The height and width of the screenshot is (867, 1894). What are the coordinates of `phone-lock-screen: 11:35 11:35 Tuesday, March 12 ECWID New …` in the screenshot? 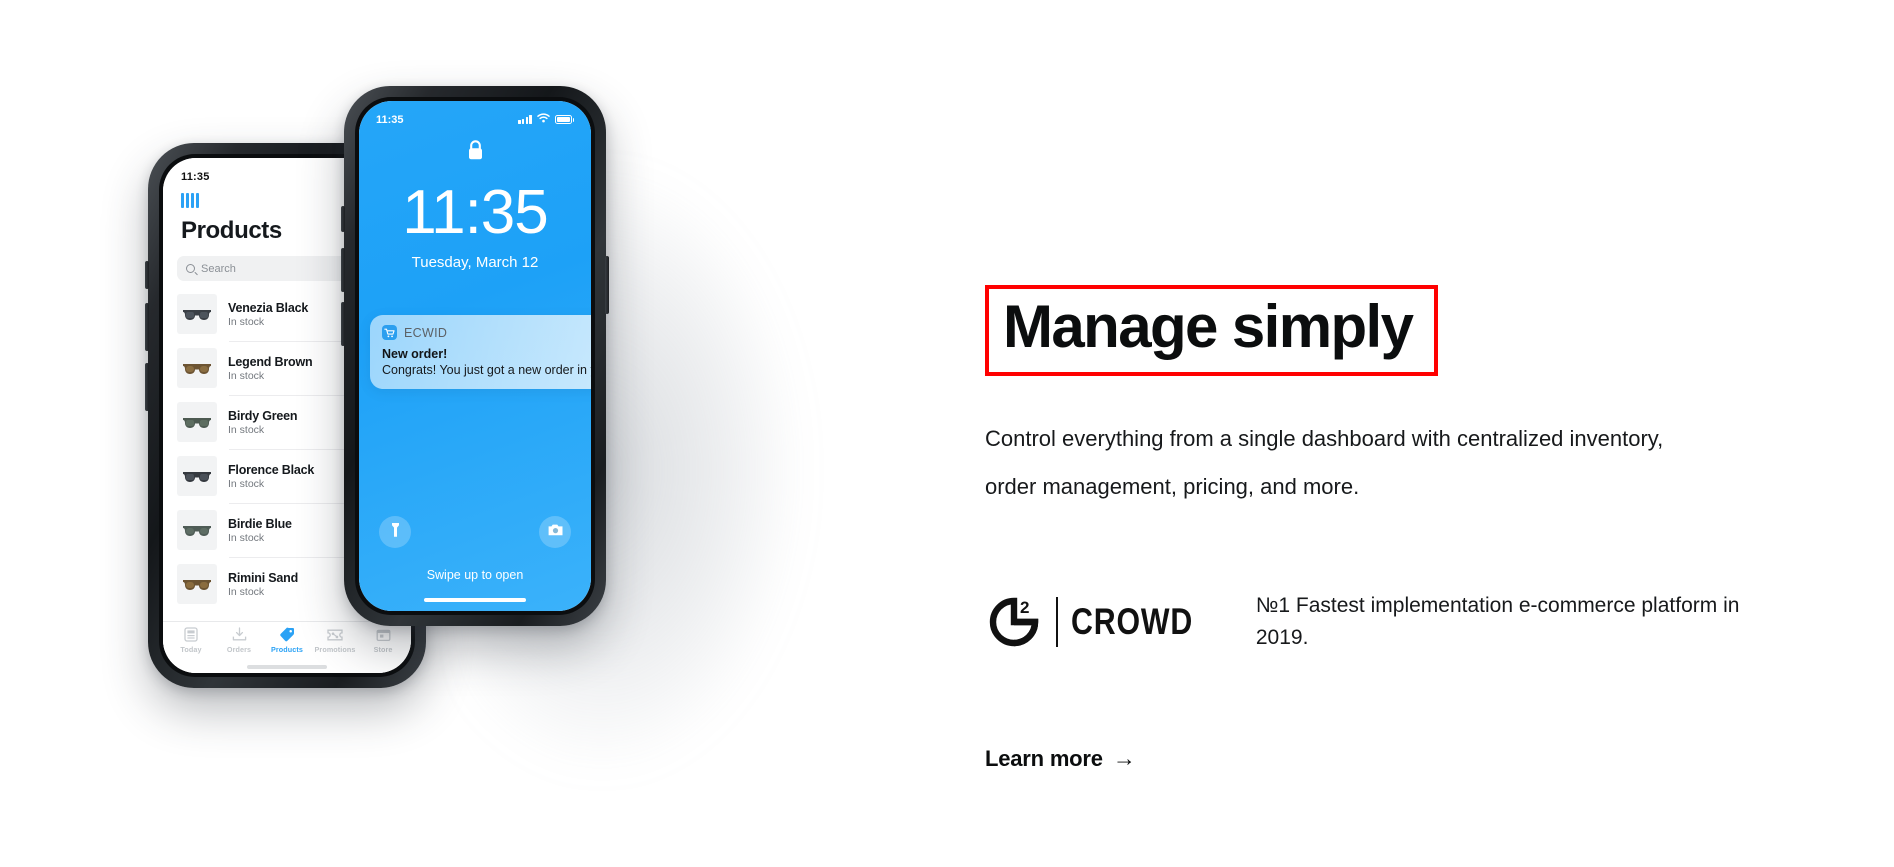 It's located at (475, 356).